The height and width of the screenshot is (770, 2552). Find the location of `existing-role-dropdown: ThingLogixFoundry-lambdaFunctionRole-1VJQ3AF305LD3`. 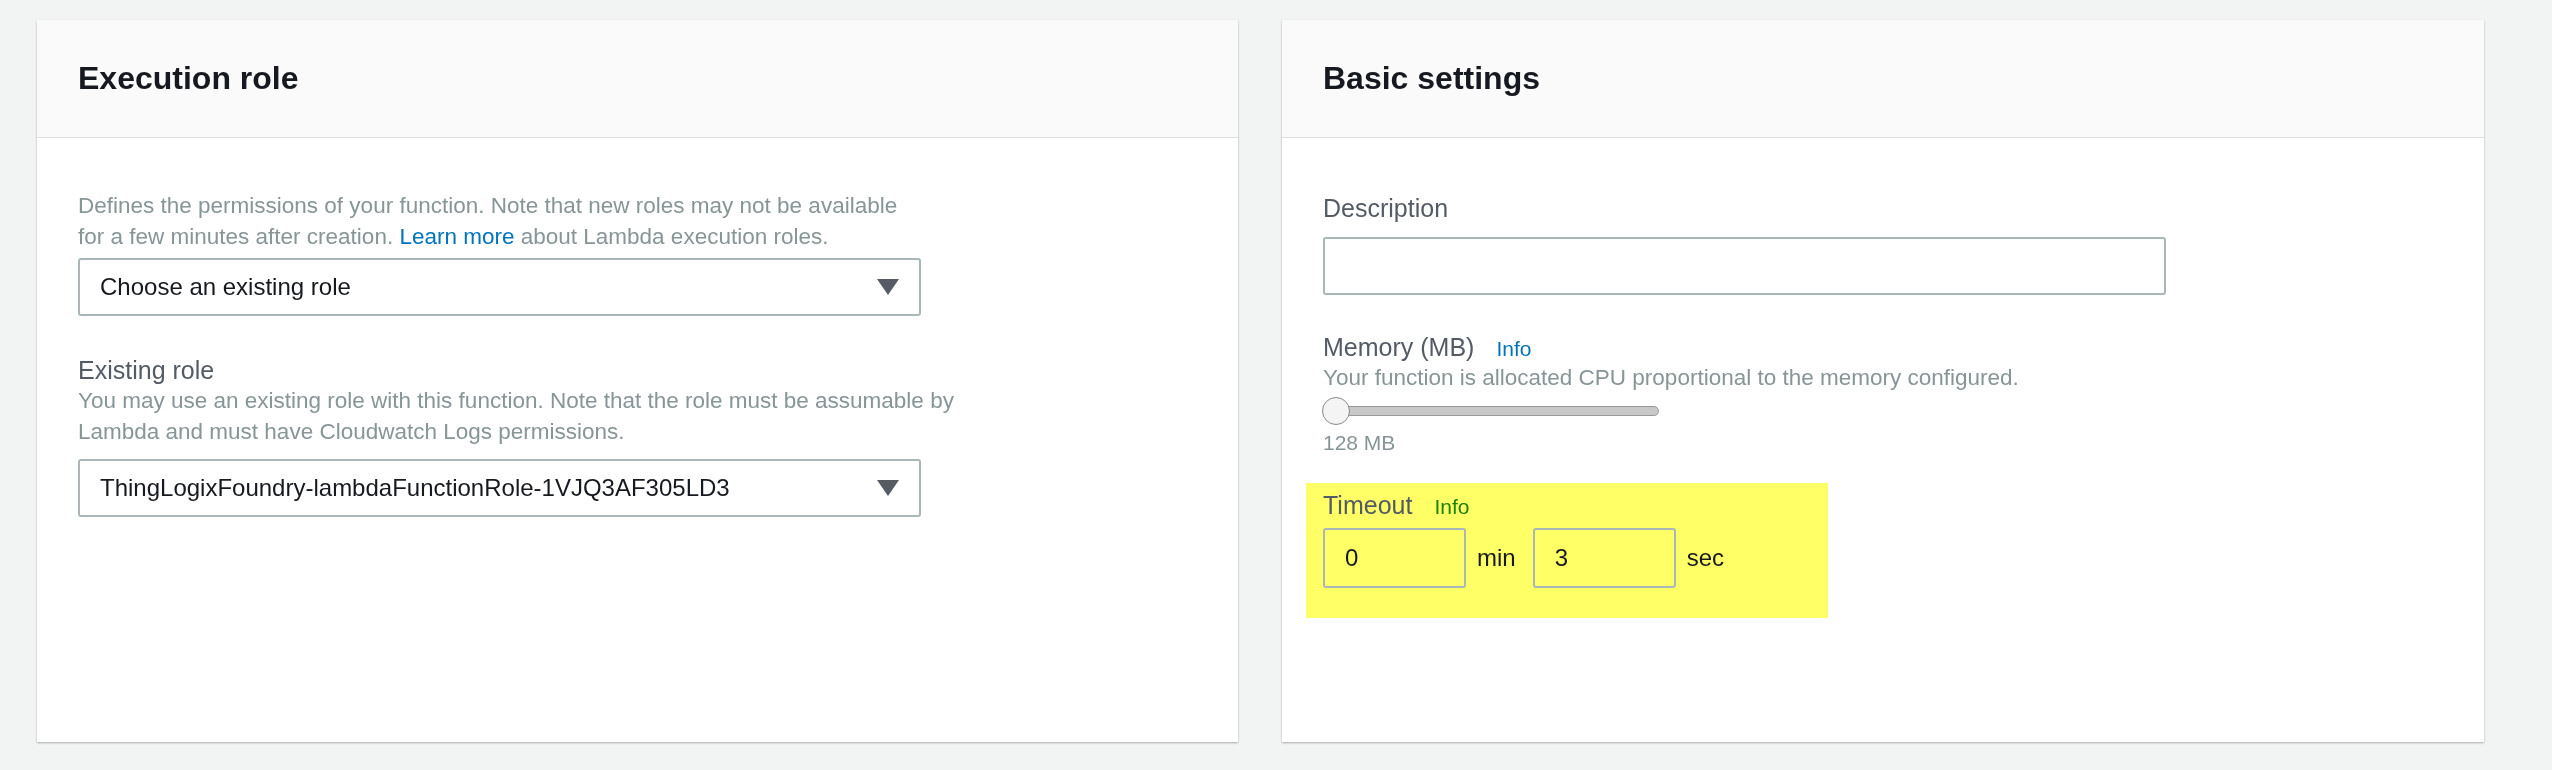

existing-role-dropdown: ThingLogixFoundry-lambdaFunctionRole-1VJQ3AF305LD3 is located at coordinates (499, 488).